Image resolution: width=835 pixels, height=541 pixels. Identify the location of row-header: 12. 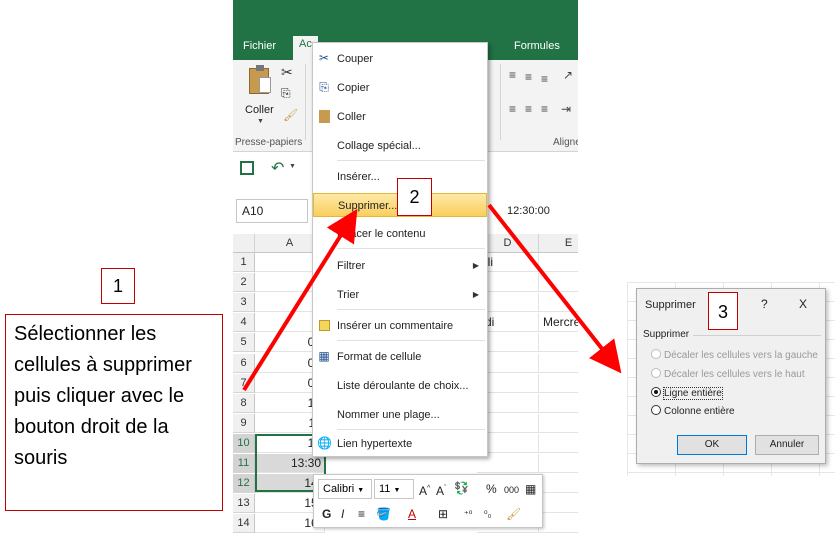
(244, 484).